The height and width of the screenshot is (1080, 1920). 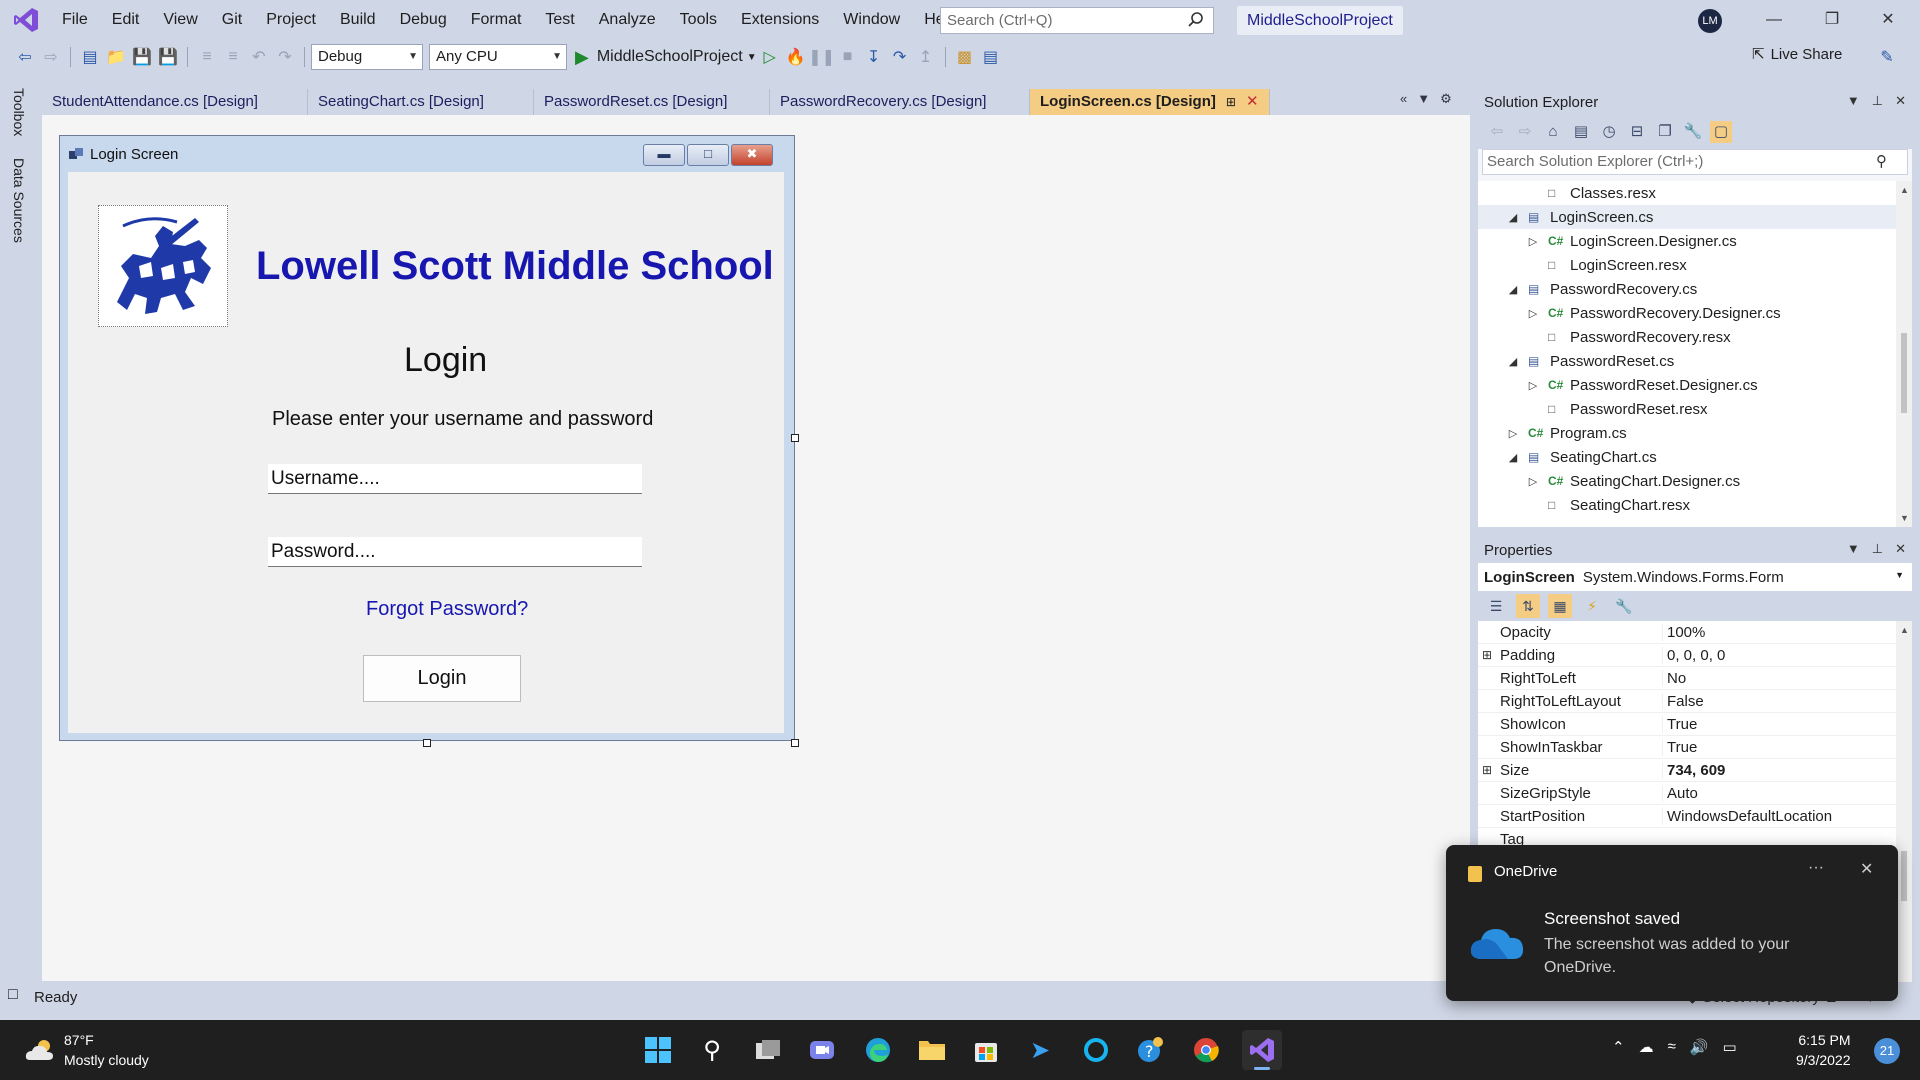 What do you see at coordinates (175, 102) in the screenshot?
I see `tab-student-attendance-design: StudentAttendance.cs [Design]` at bounding box center [175, 102].